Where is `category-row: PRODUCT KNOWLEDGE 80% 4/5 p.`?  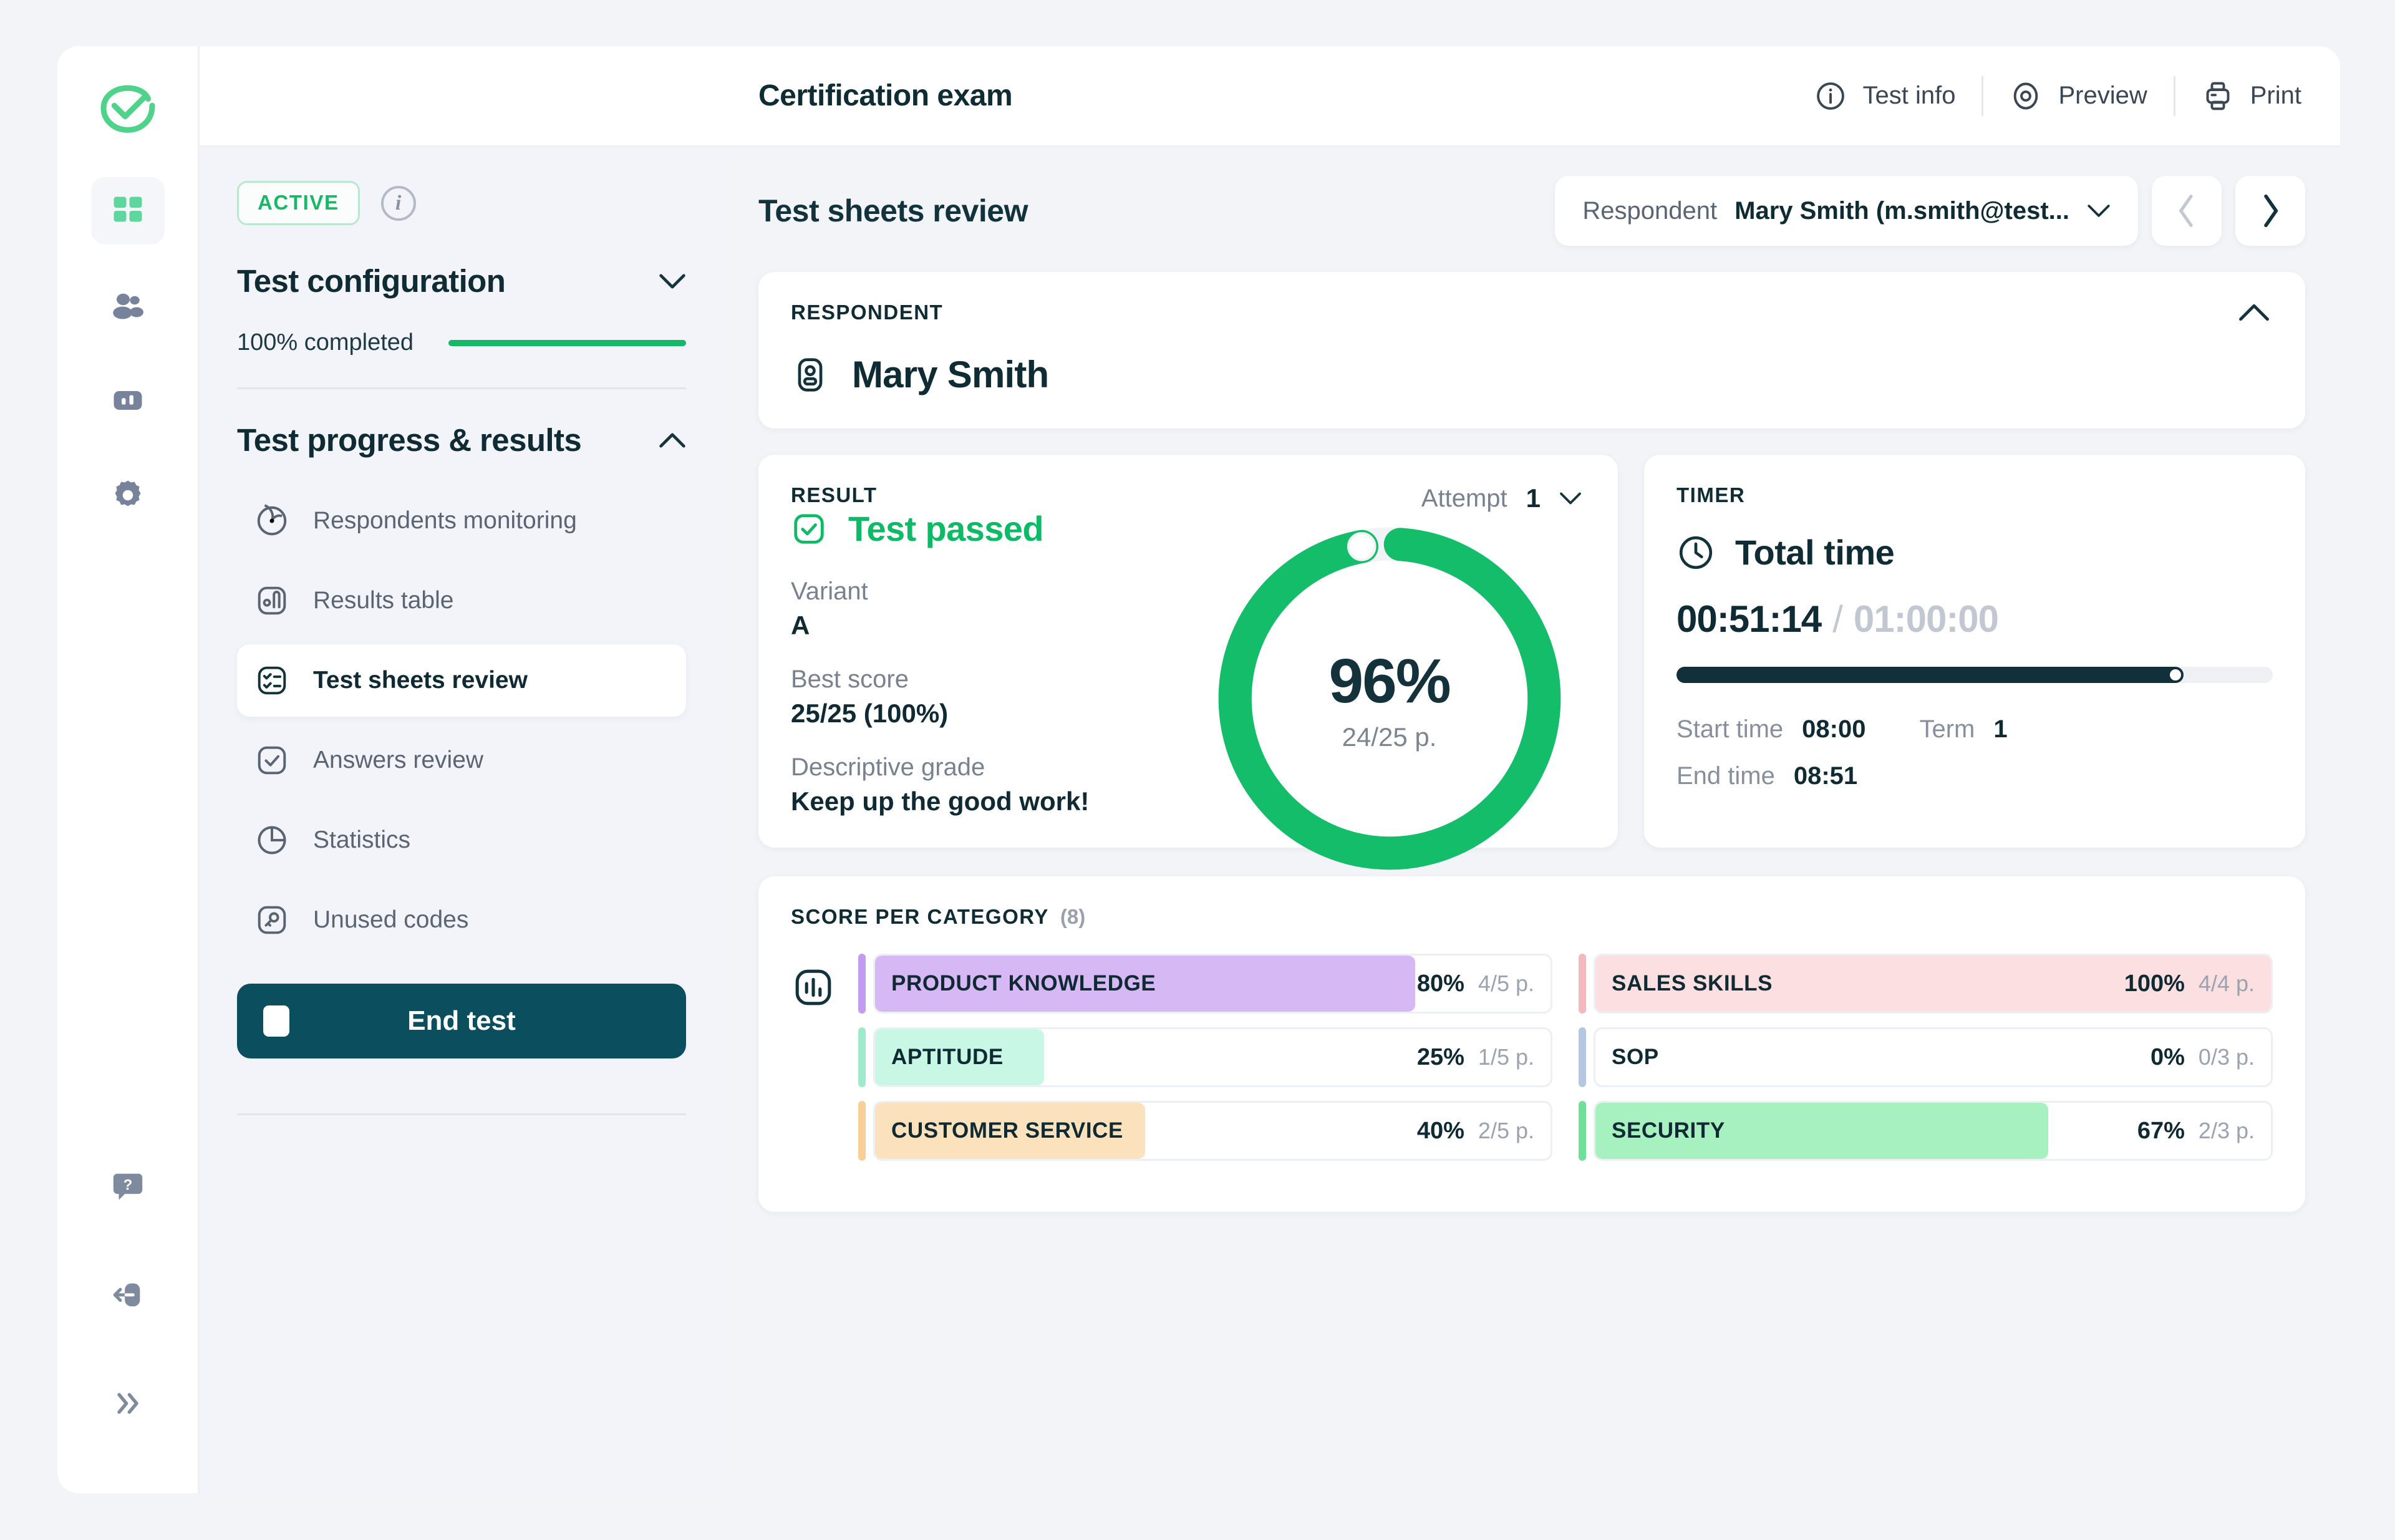 category-row: PRODUCT KNOWLEDGE 80% 4/5 p. is located at coordinates (1205, 984).